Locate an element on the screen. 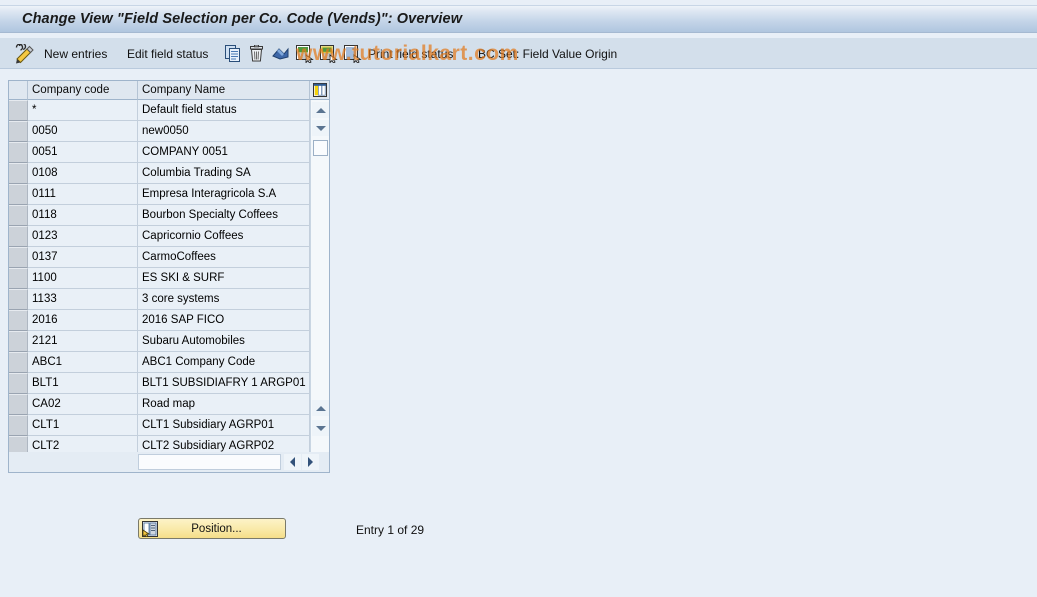 The width and height of the screenshot is (1037, 597). cell-company-code: 0050 is located at coordinates (83, 131).